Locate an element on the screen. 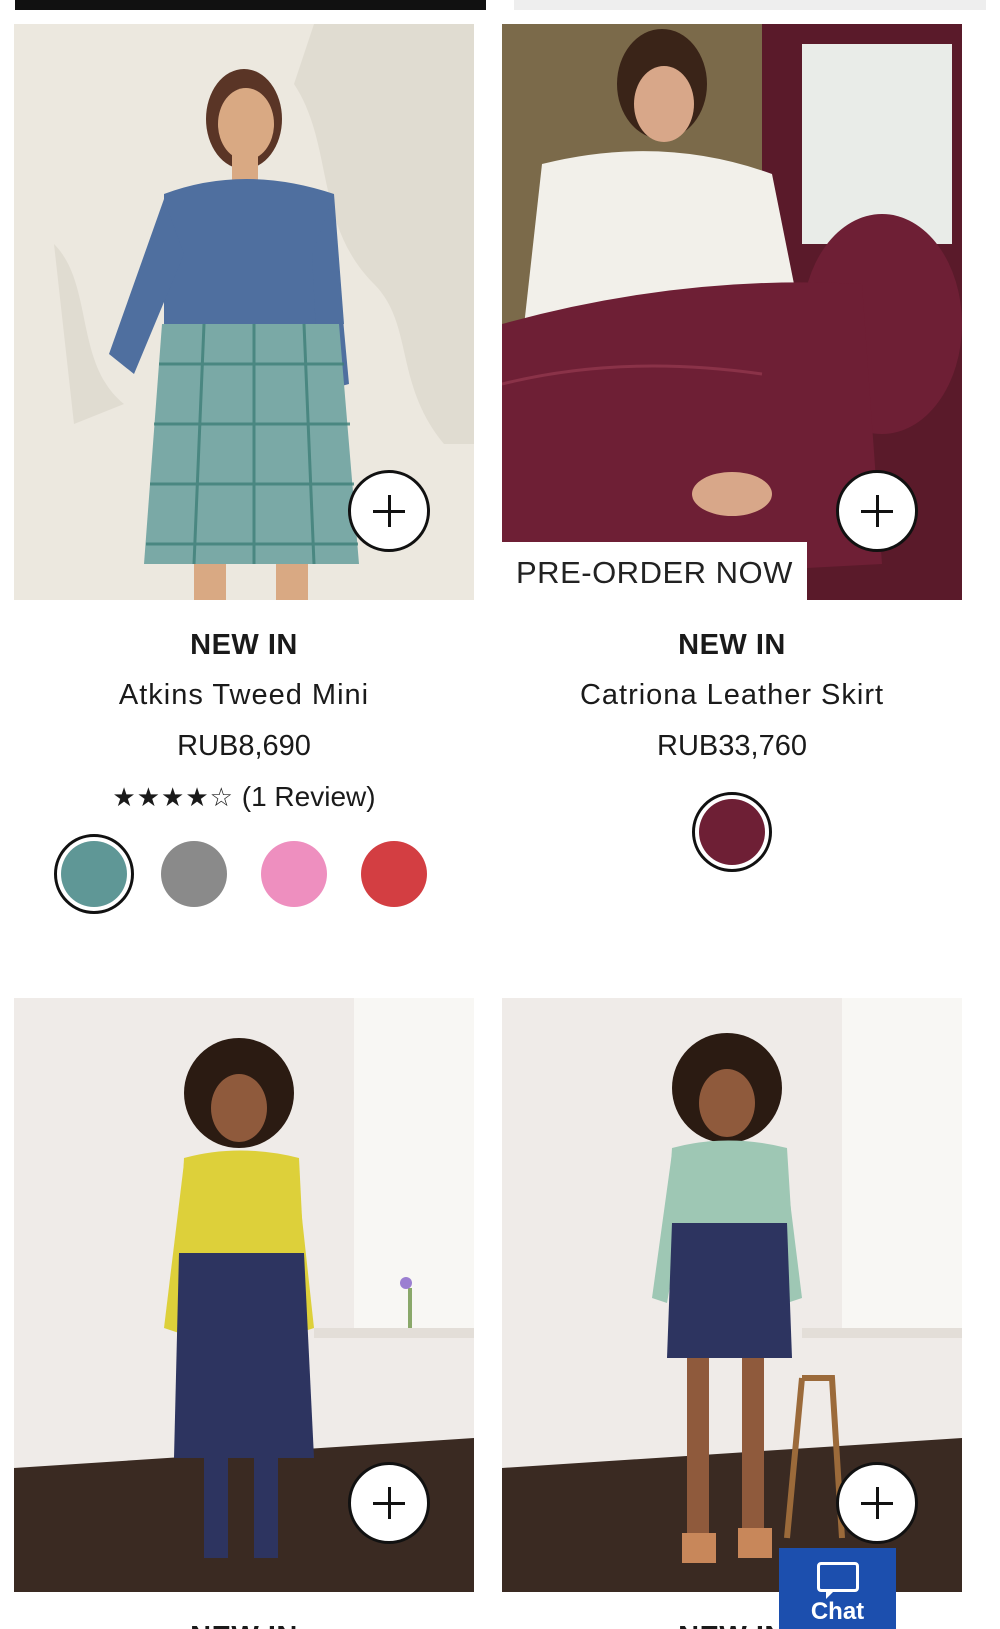  star-rating-icon: ★★★★☆ is located at coordinates (173, 797).